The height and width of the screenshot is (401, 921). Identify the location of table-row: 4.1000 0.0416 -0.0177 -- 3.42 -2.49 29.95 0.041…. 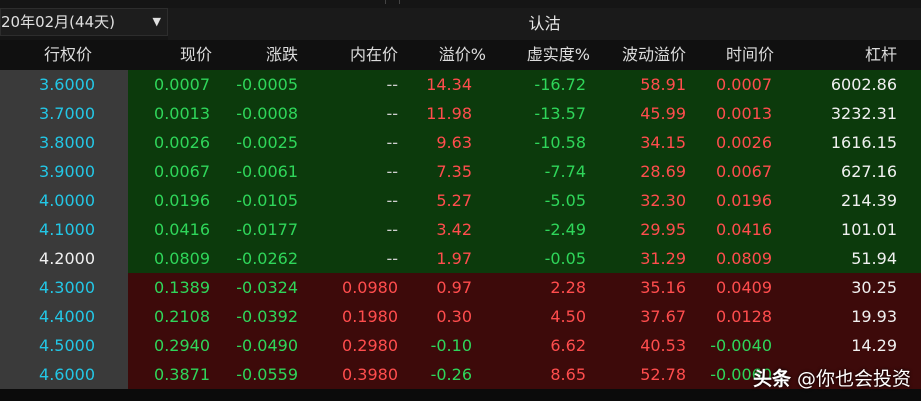
(460, 229).